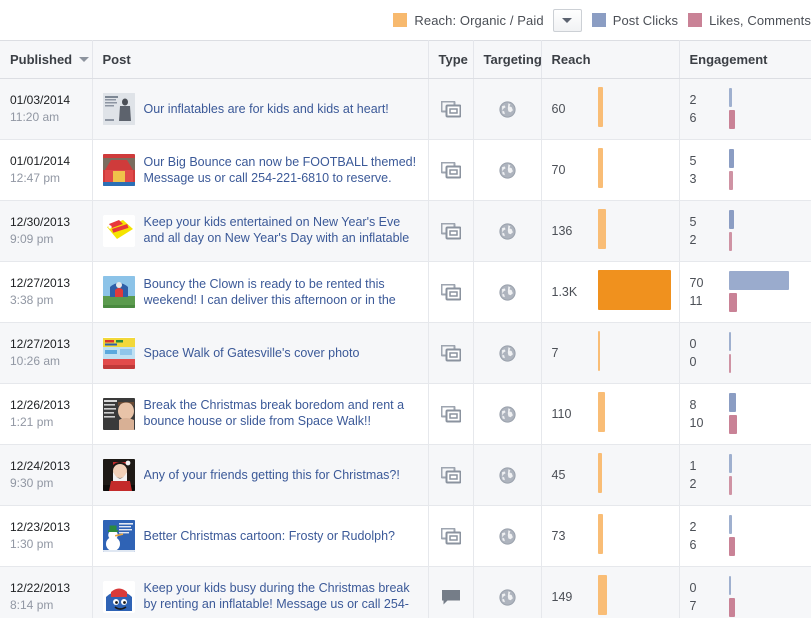  I want to click on legend-item-reach: Reach: Organic / Paid, so click(487, 20).